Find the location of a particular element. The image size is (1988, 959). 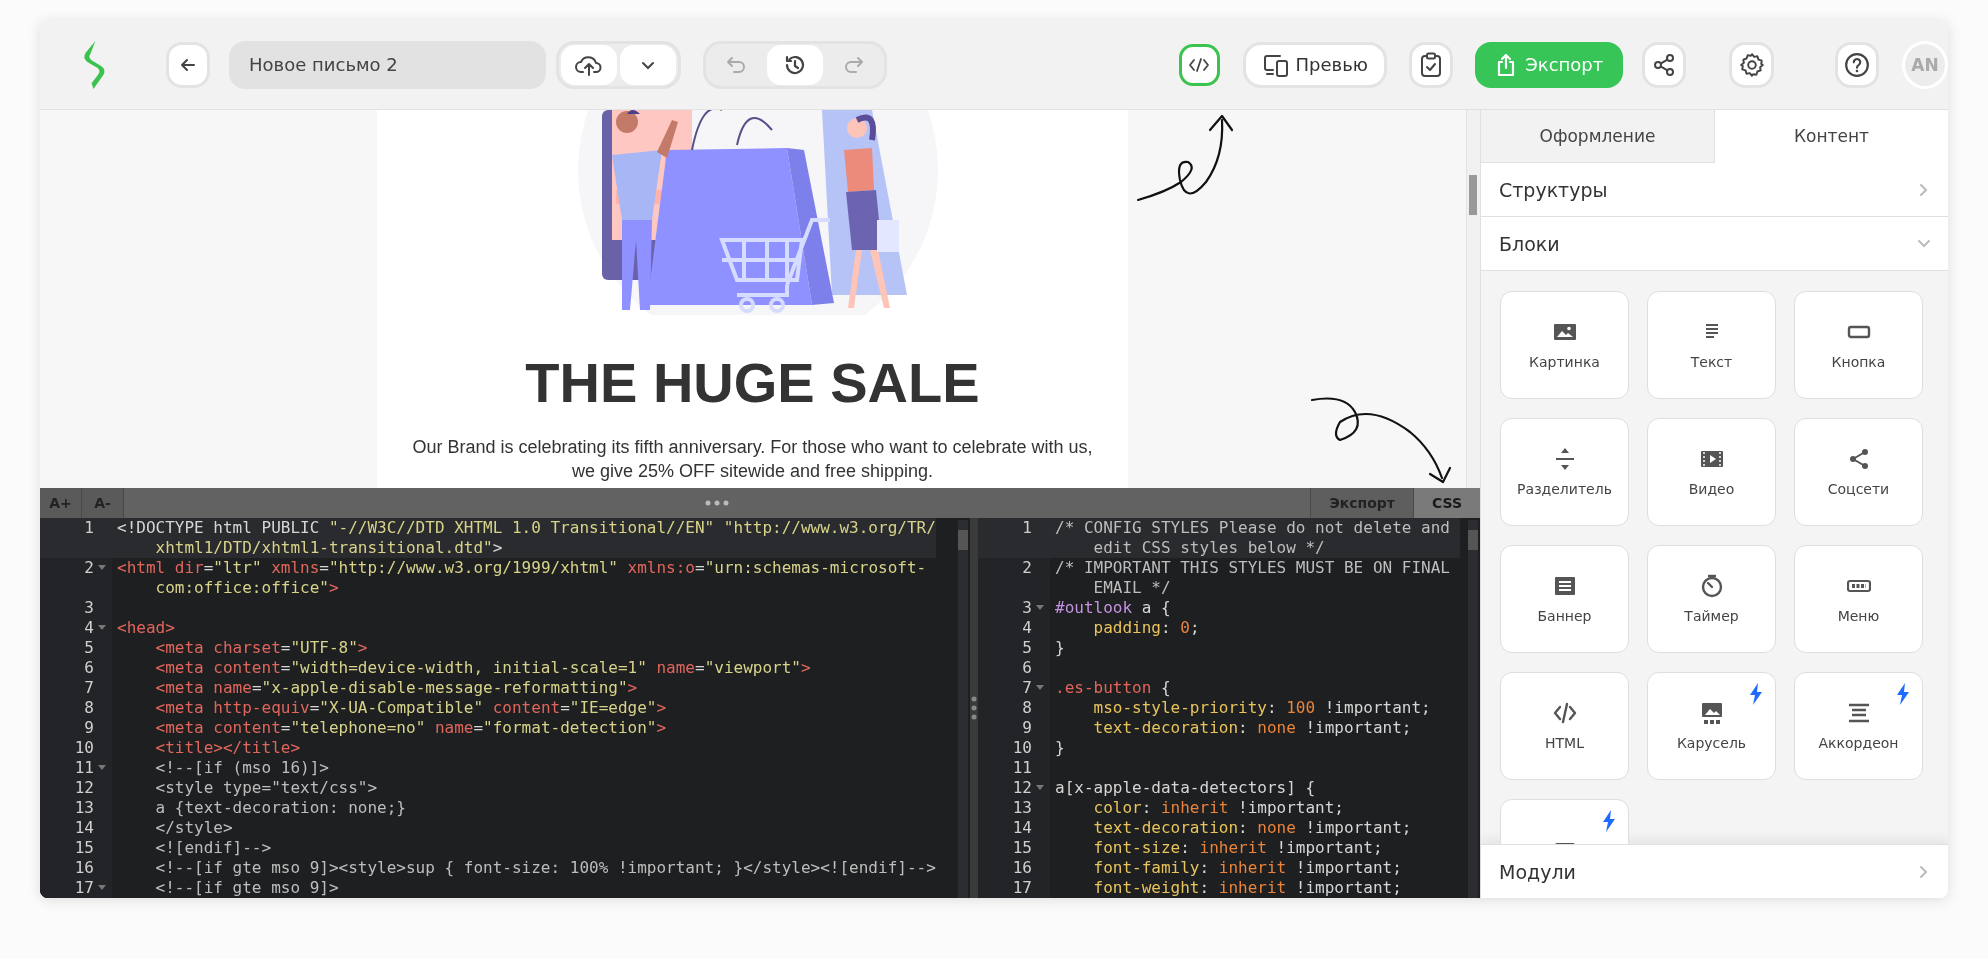

section-title: Структуры is located at coordinates (1553, 189).